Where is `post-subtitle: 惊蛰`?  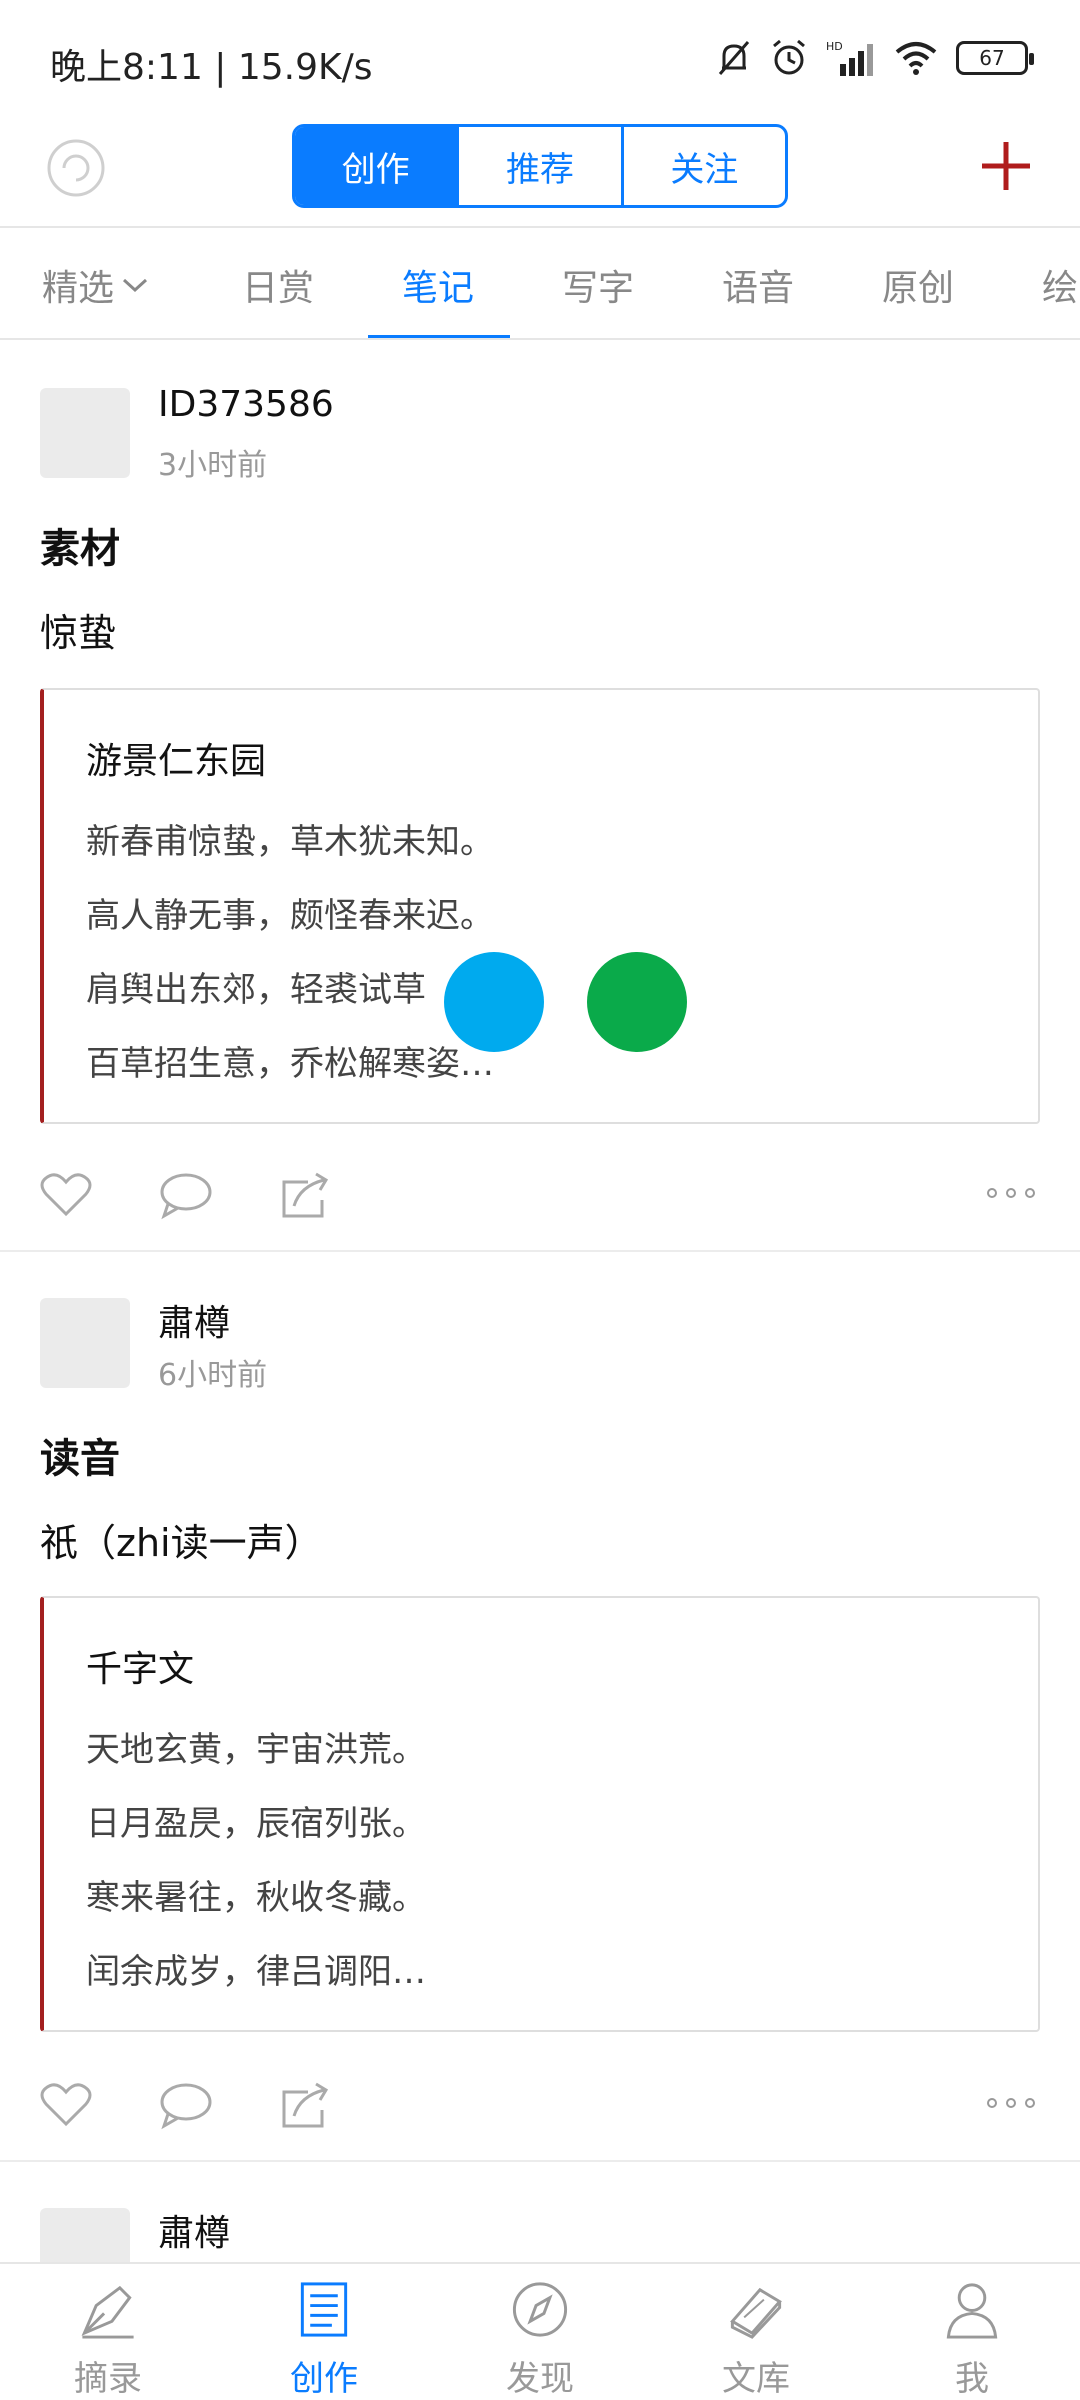
post-subtitle: 惊蛰 is located at coordinates (78, 633).